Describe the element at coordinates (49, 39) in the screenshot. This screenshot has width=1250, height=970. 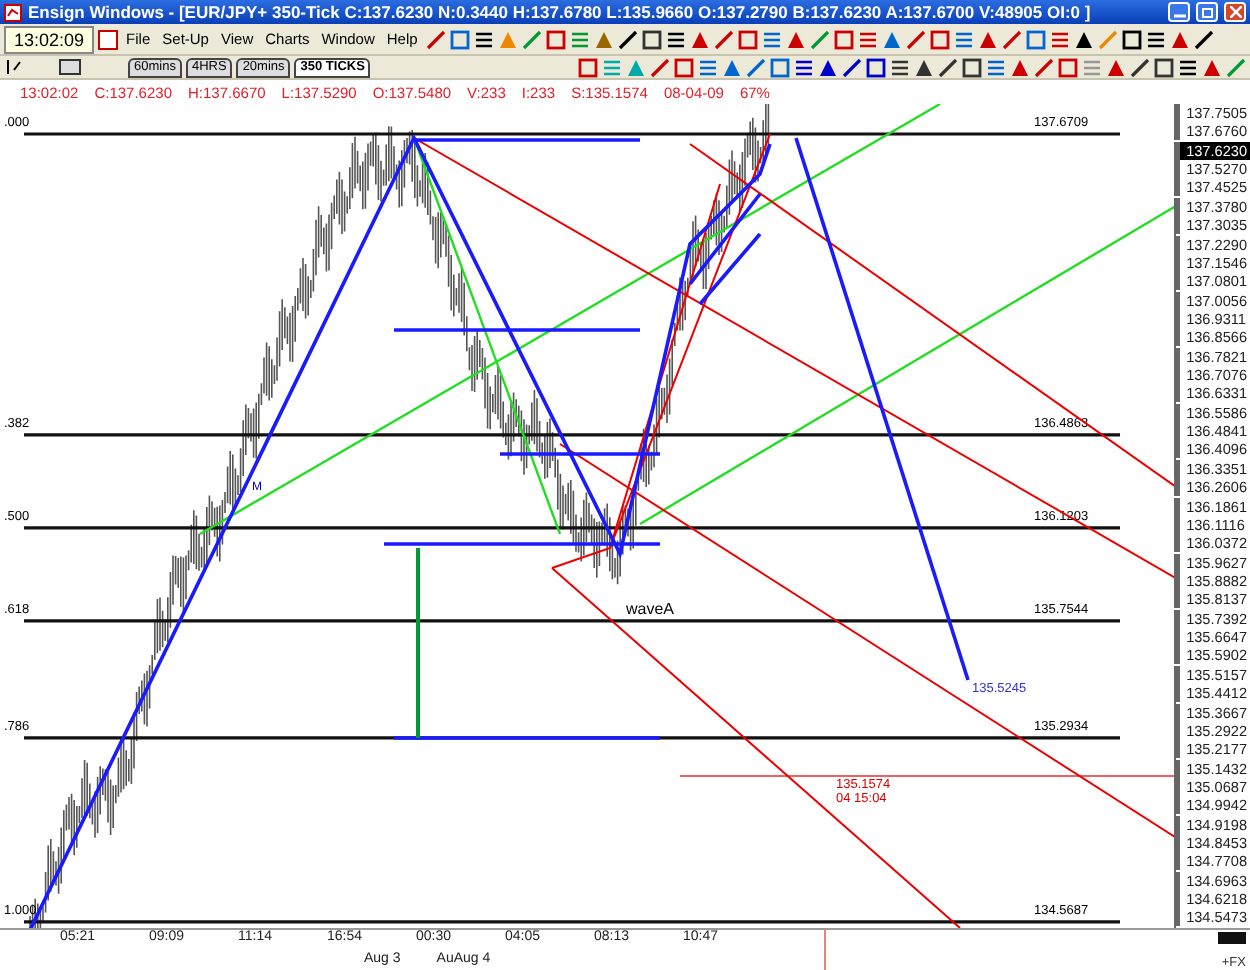
I see `clock: 13:02:09` at that location.